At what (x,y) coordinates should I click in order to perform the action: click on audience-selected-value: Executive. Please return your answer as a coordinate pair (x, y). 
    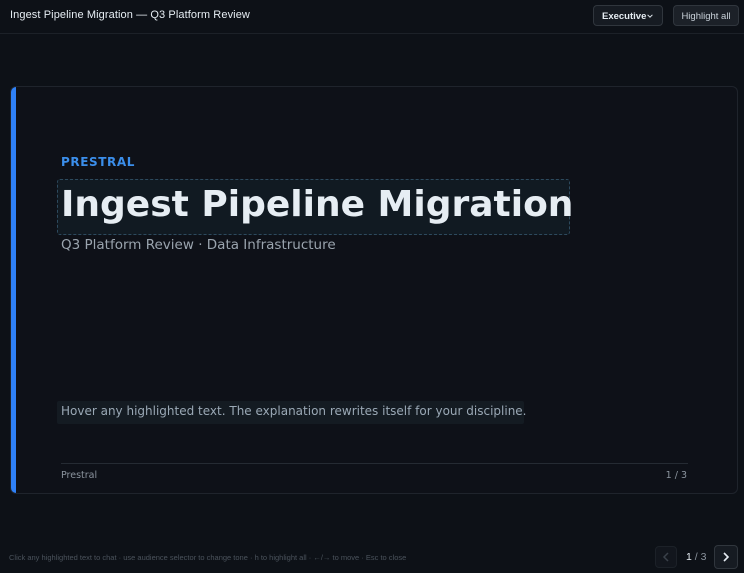
    Looking at the image, I should click on (624, 16).